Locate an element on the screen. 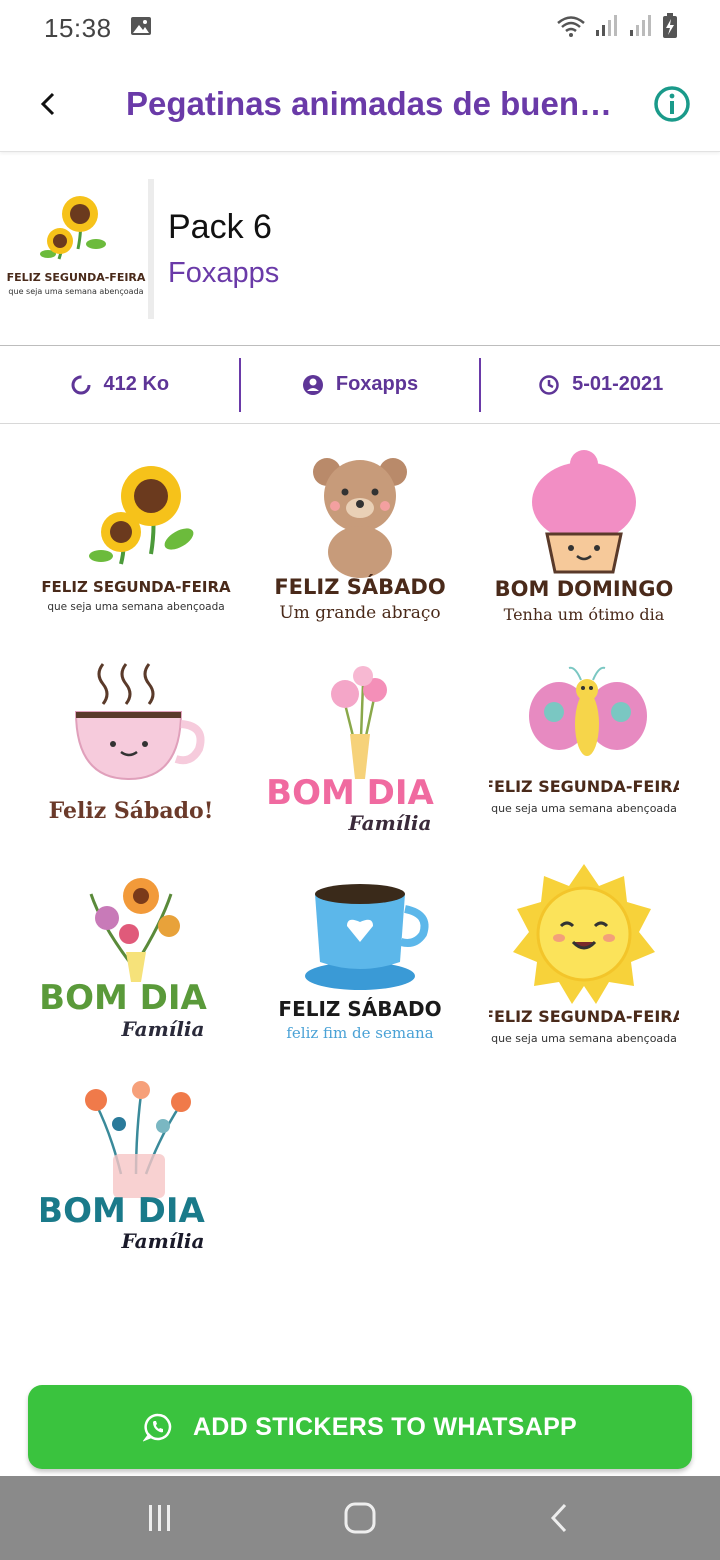 The width and height of the screenshot is (720, 1560). system-back-button is located at coordinates (560, 1518).